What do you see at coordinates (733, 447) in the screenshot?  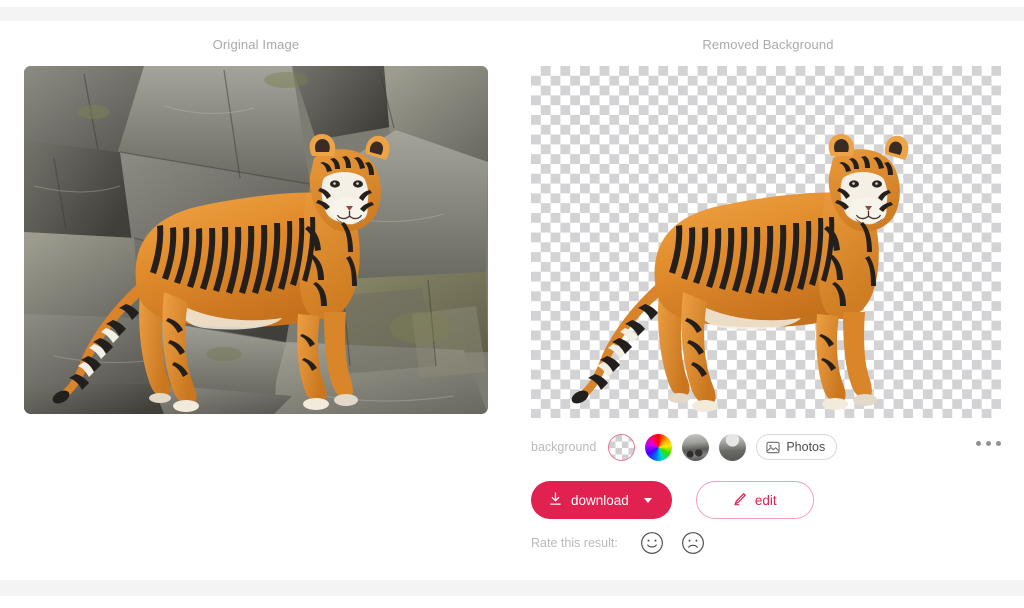 I see `background-swatch-photo-landscape` at bounding box center [733, 447].